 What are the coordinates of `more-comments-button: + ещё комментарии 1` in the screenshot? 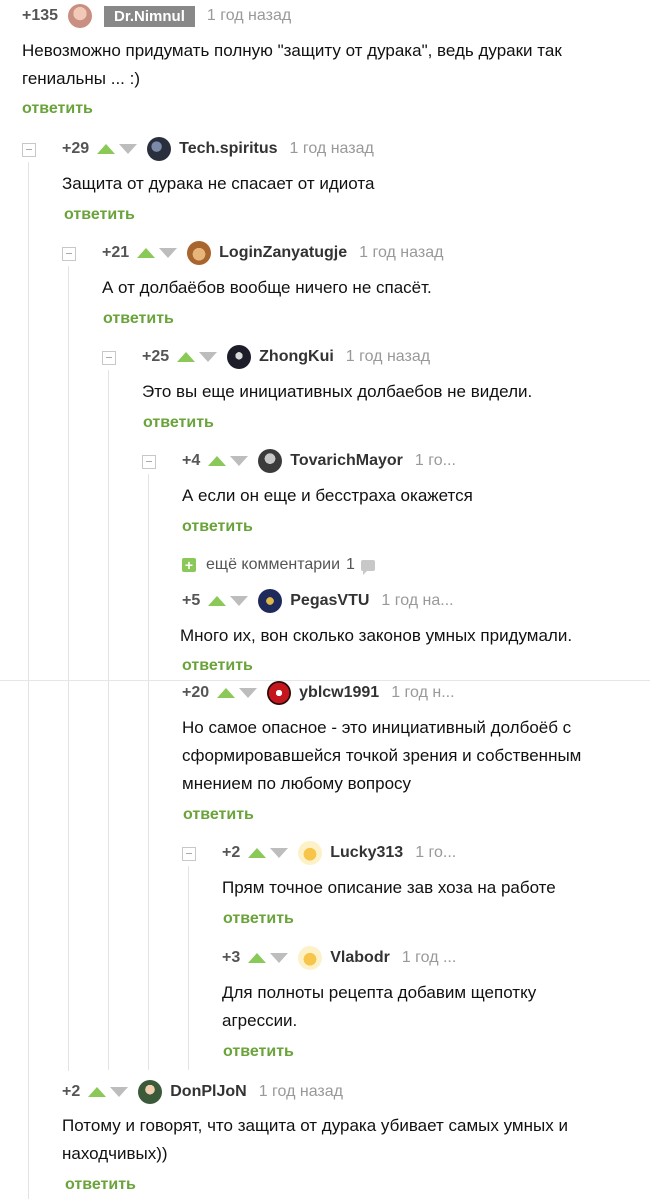 It's located at (278, 565).